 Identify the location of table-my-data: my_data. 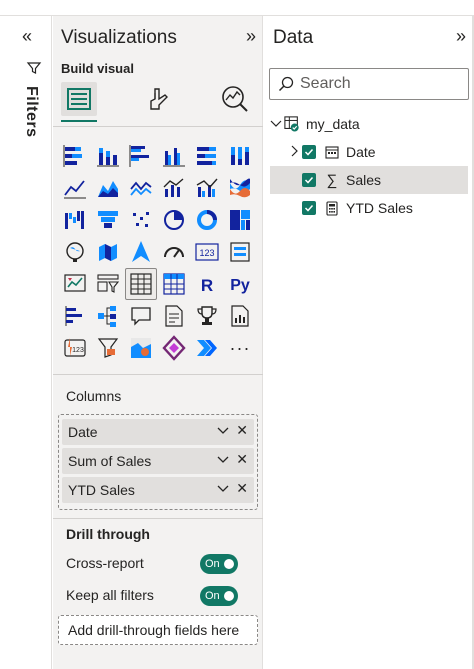
(370, 124).